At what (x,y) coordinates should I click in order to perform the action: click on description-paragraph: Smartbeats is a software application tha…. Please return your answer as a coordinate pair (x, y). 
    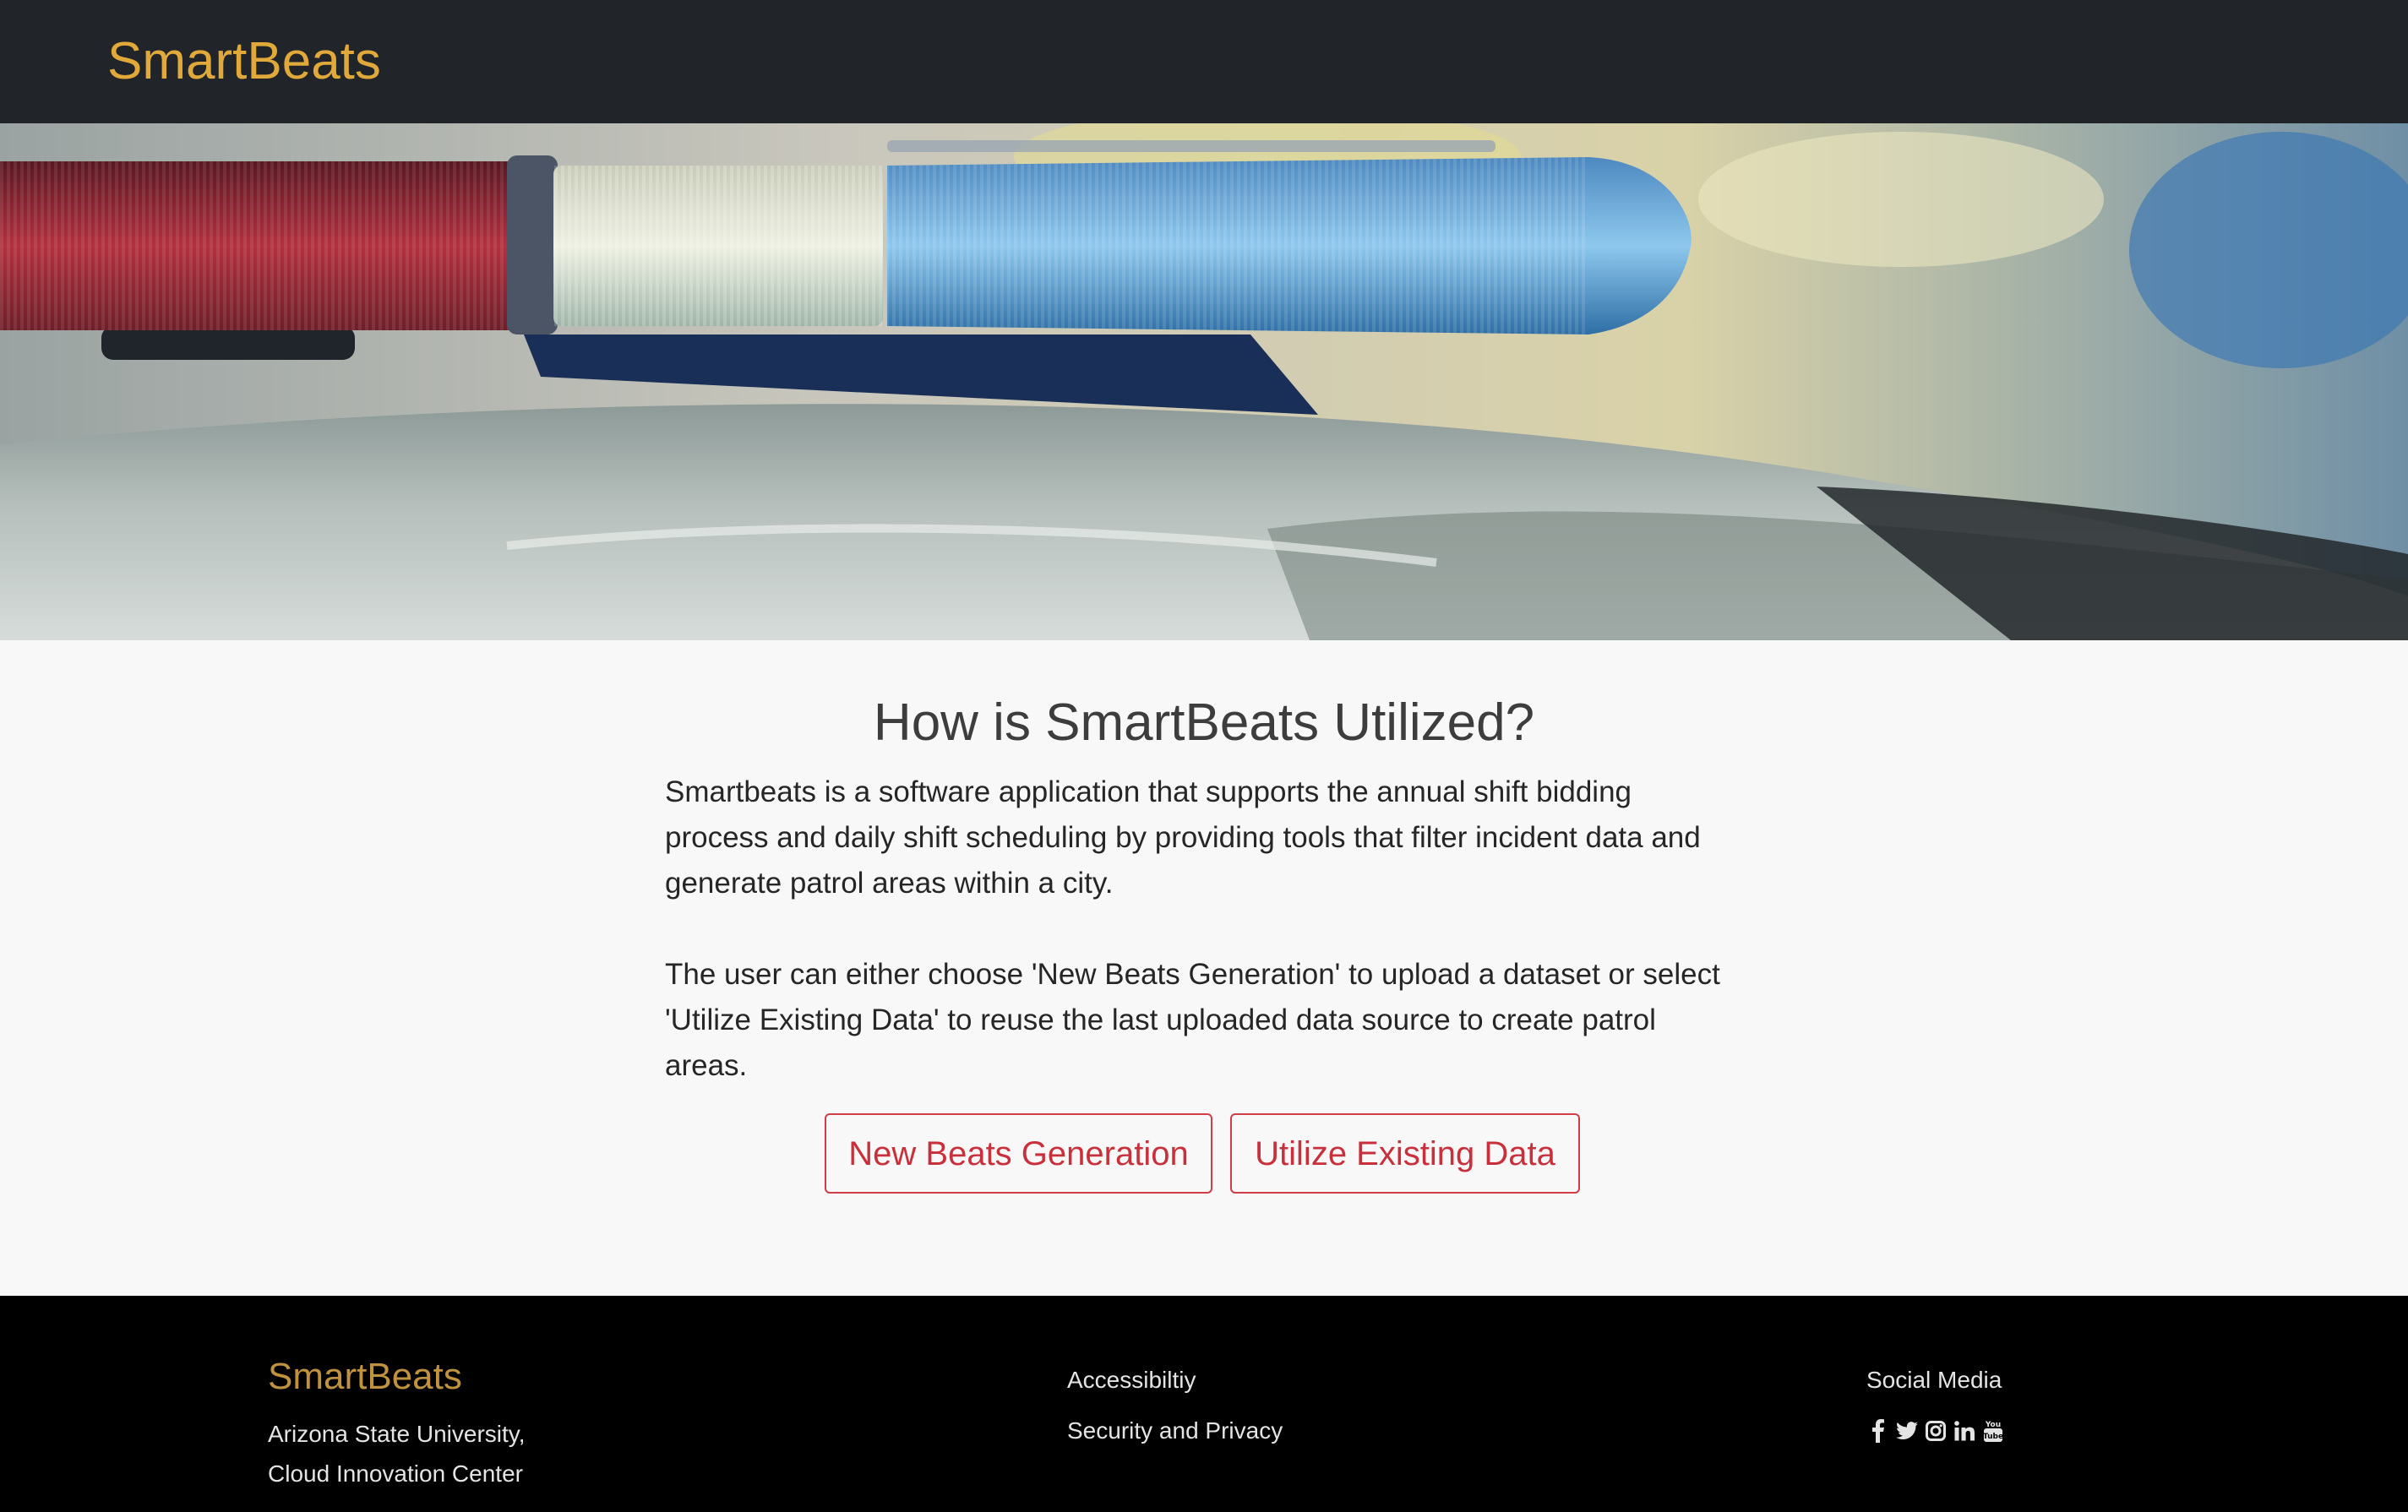
    Looking at the image, I should click on (1183, 838).